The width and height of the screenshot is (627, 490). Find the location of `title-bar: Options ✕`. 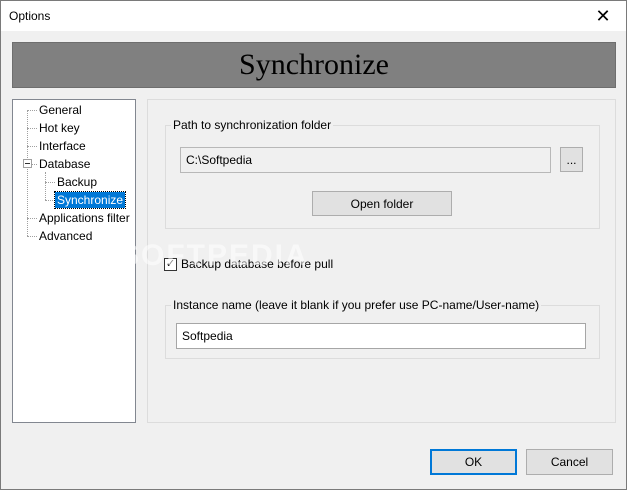

title-bar: Options ✕ is located at coordinates (313, 16).